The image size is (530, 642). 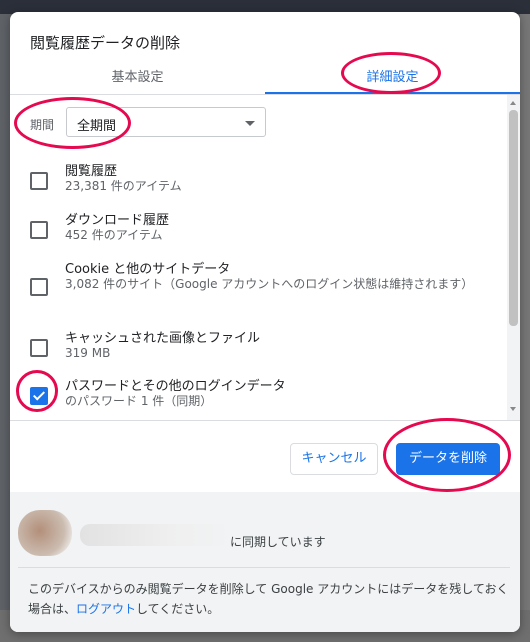 I want to click on cancel-button: キャンセル, so click(x=334, y=459).